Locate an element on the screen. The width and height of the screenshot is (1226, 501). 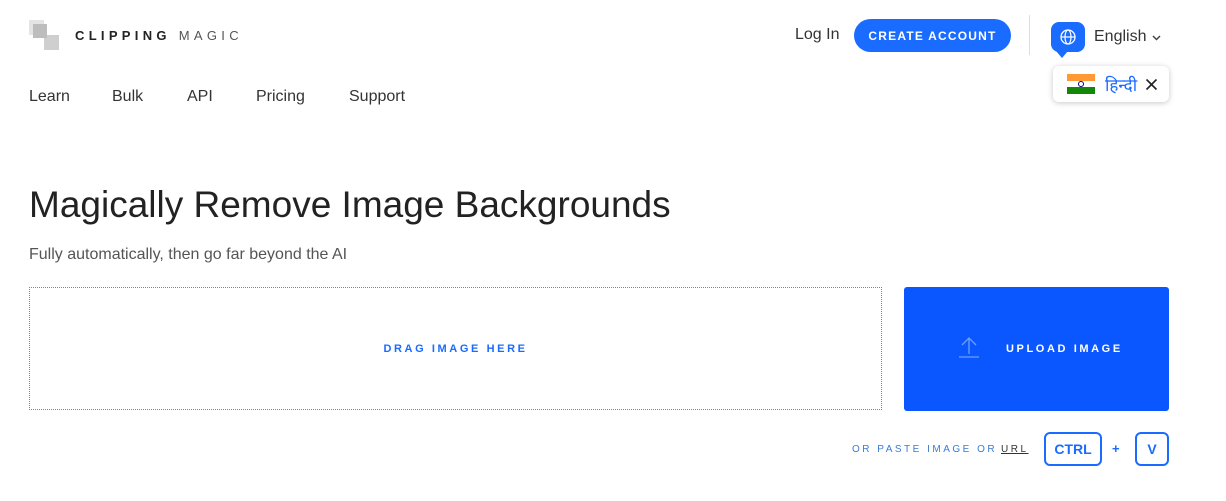
logo: CLIPPING MAGIC is located at coordinates (136, 35).